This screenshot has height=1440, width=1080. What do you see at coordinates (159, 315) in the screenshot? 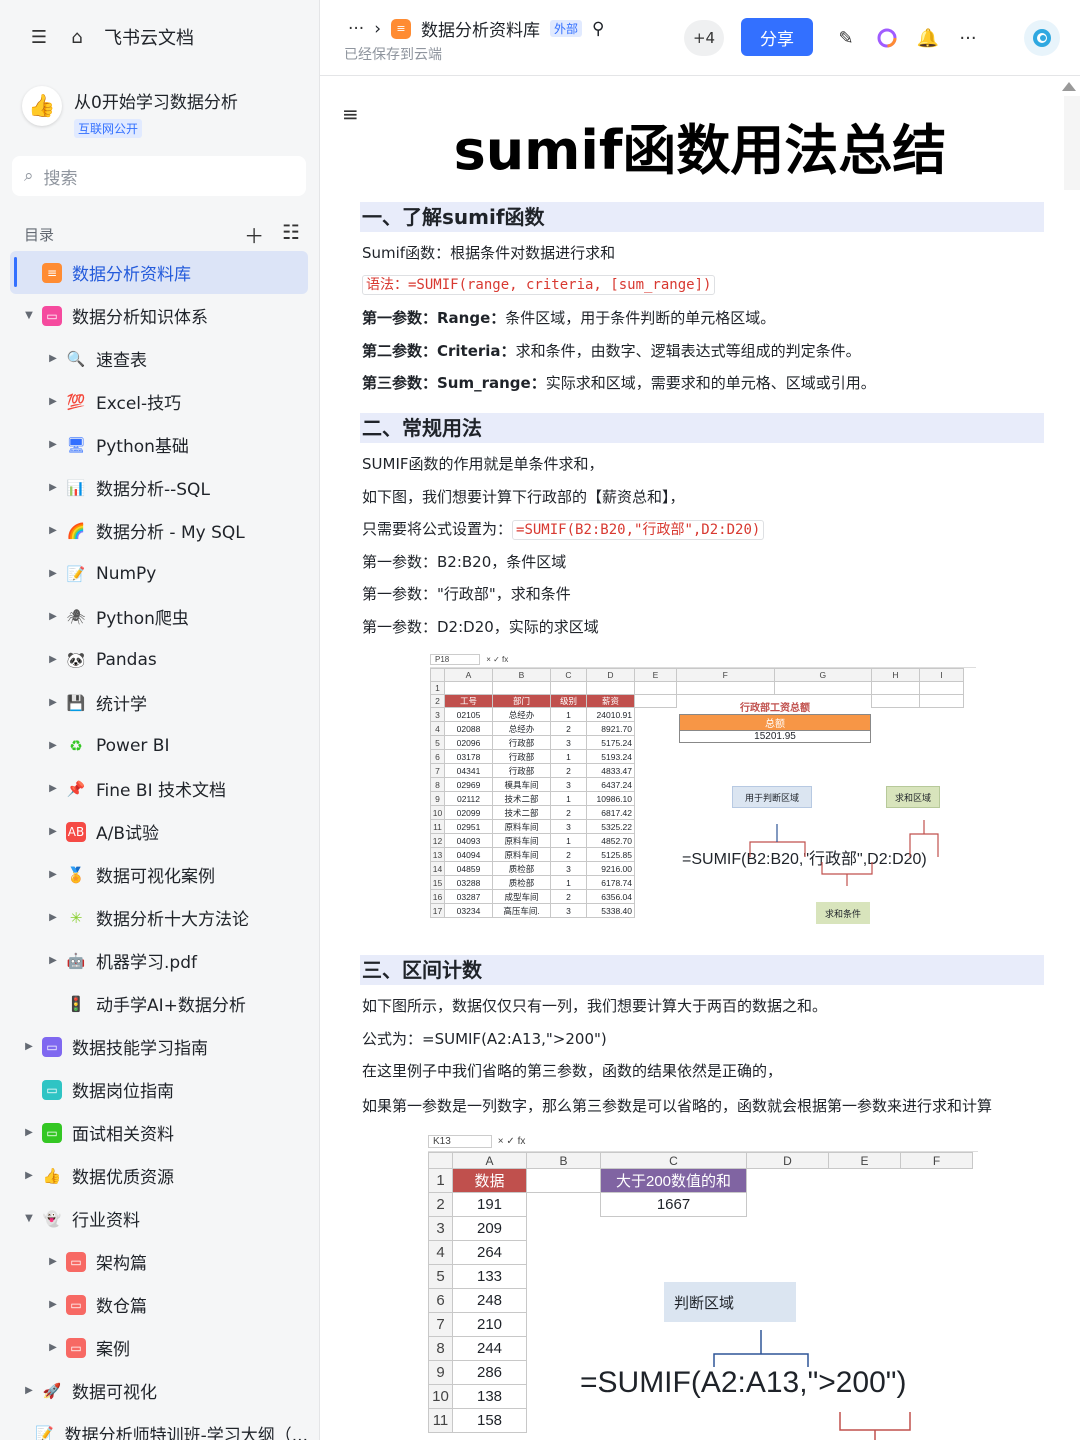
I see `sidebar-item-1: ▼ ▭ 数据分析知识体系` at bounding box center [159, 315].